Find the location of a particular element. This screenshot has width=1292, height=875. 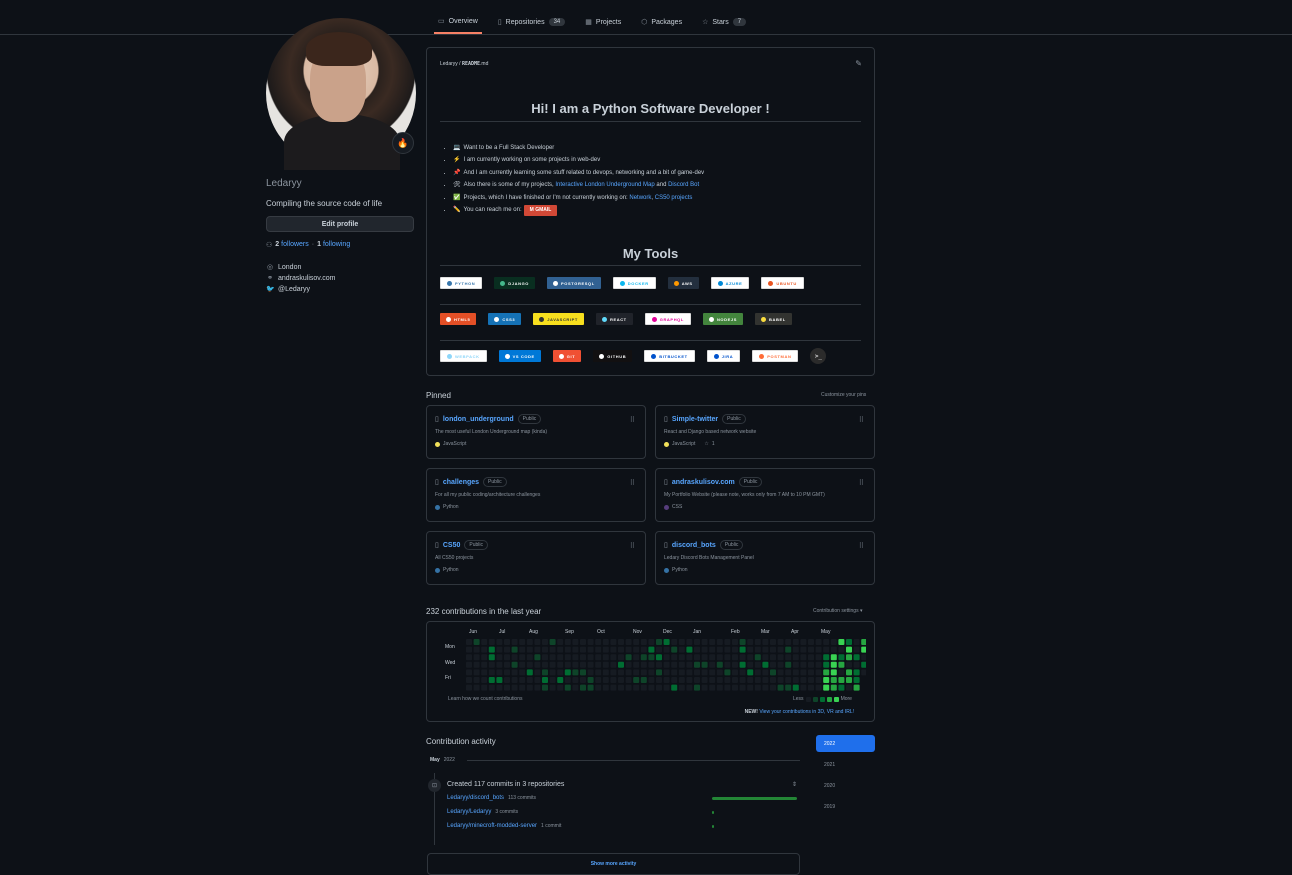

commit-repo-link: Ledaryy/minecroft-modded-server is located at coordinates (492, 826).